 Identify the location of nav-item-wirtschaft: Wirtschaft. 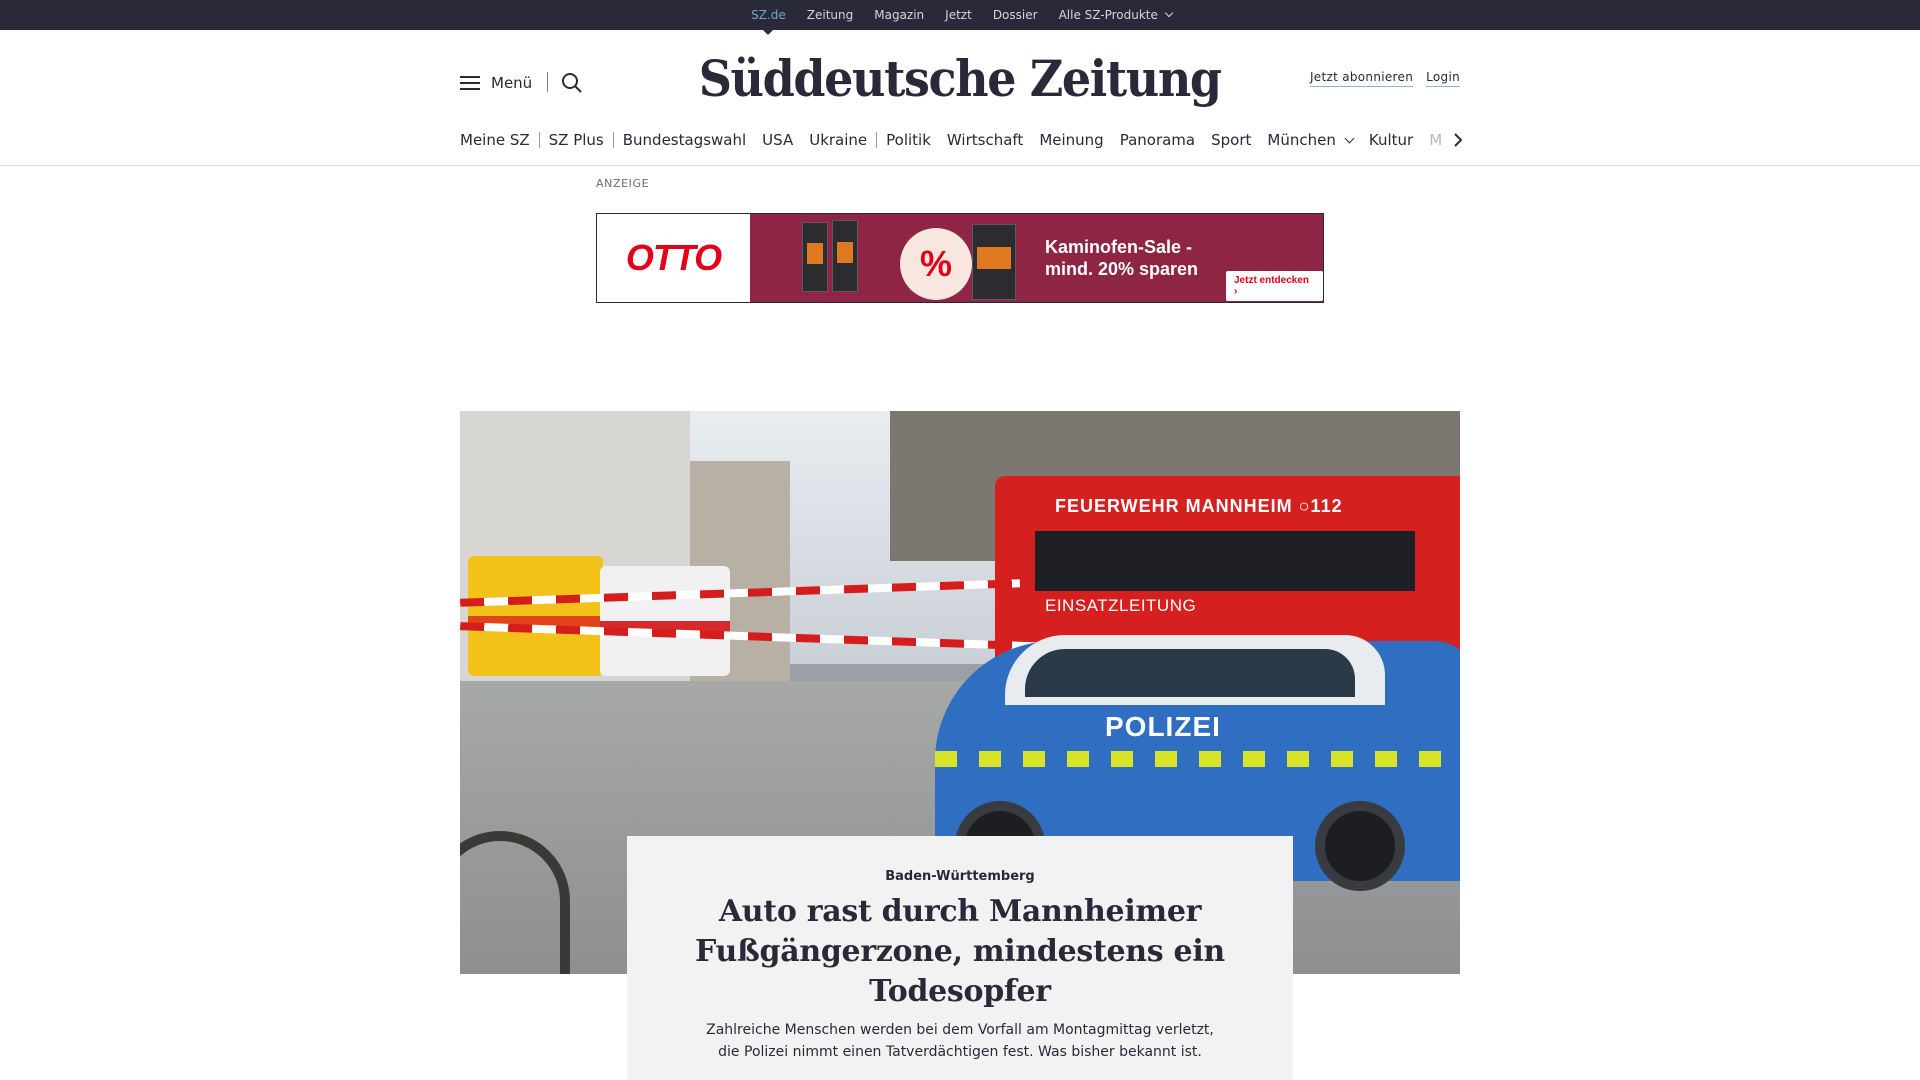
(985, 140).